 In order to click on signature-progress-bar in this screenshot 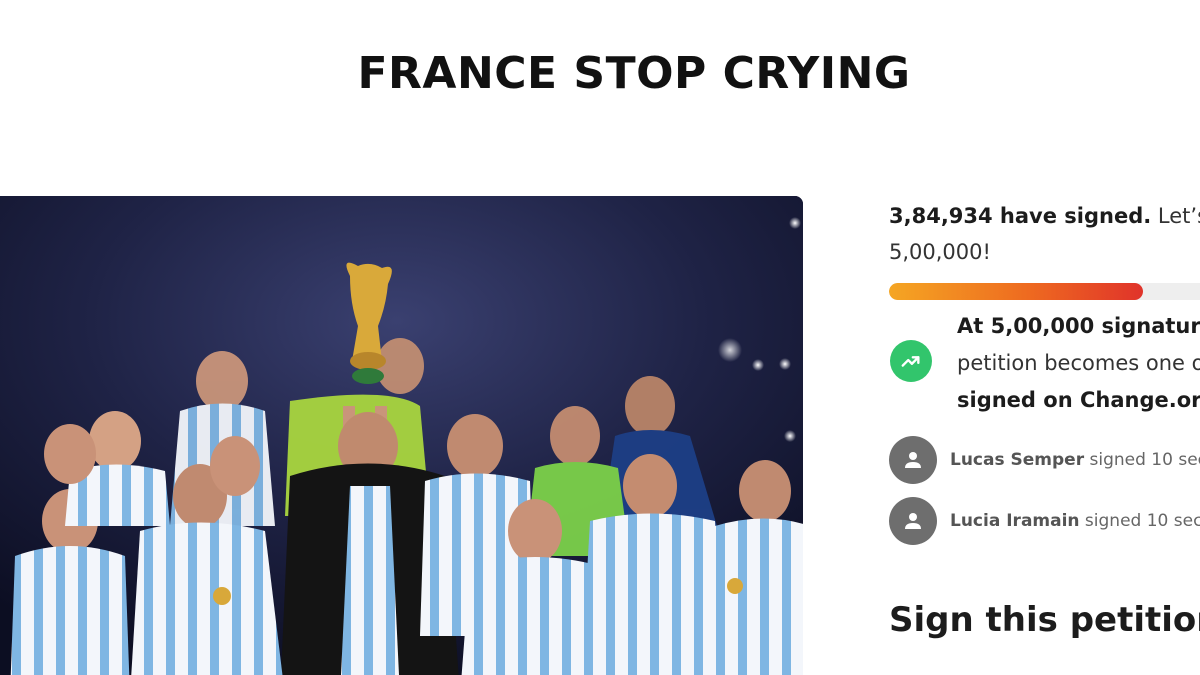, I will do `click(1044, 291)`.